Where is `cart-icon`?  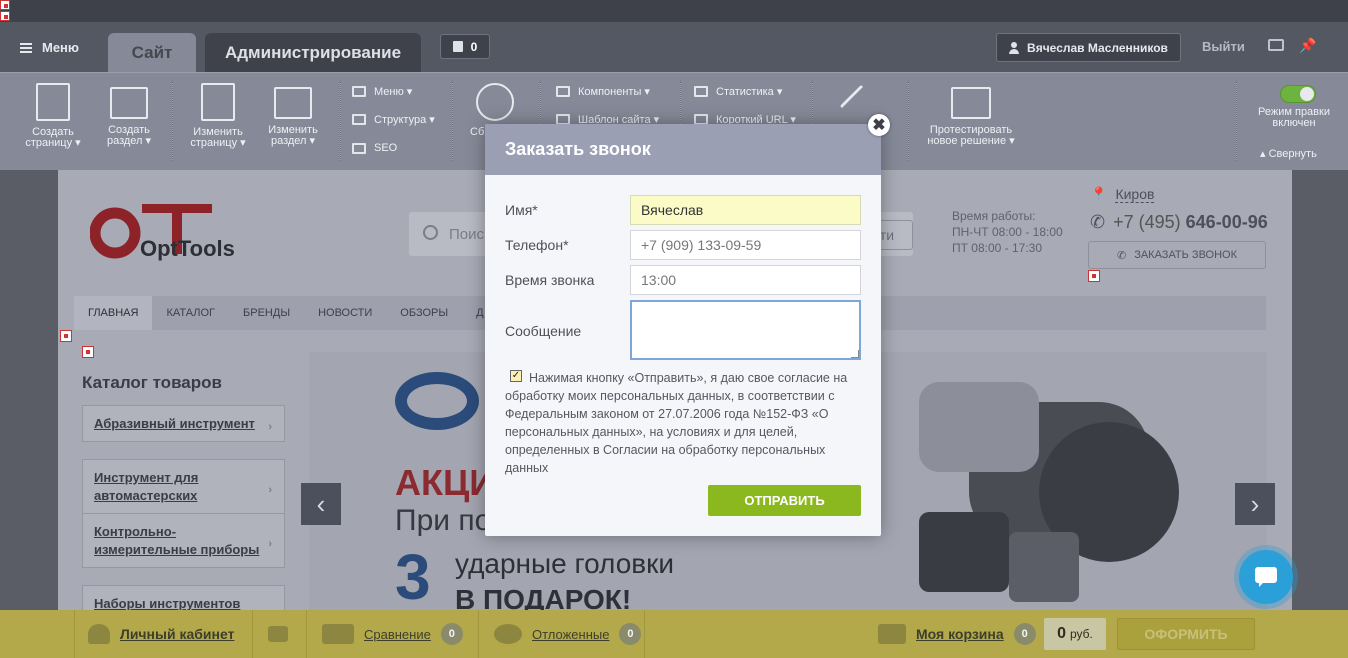 cart-icon is located at coordinates (892, 634).